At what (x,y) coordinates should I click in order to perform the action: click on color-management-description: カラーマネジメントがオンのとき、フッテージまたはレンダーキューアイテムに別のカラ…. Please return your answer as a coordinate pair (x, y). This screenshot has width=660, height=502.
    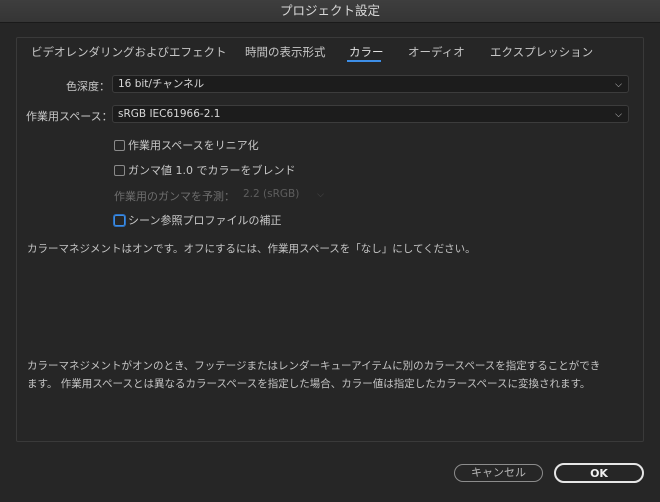
    Looking at the image, I should click on (329, 375).